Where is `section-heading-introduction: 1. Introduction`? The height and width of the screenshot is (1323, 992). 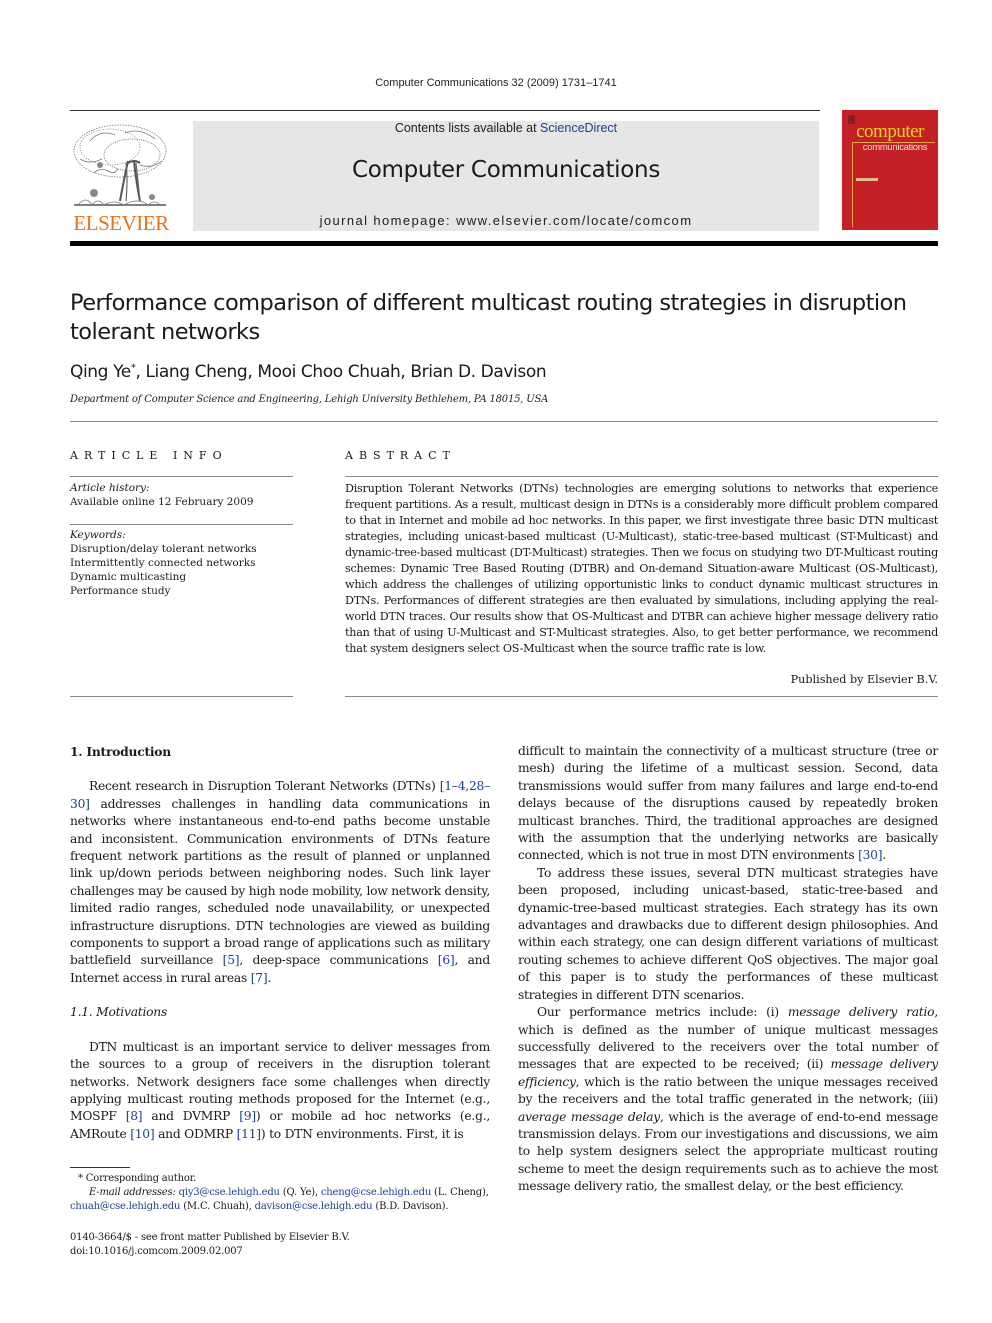
section-heading-introduction: 1. Introduction is located at coordinates (120, 751).